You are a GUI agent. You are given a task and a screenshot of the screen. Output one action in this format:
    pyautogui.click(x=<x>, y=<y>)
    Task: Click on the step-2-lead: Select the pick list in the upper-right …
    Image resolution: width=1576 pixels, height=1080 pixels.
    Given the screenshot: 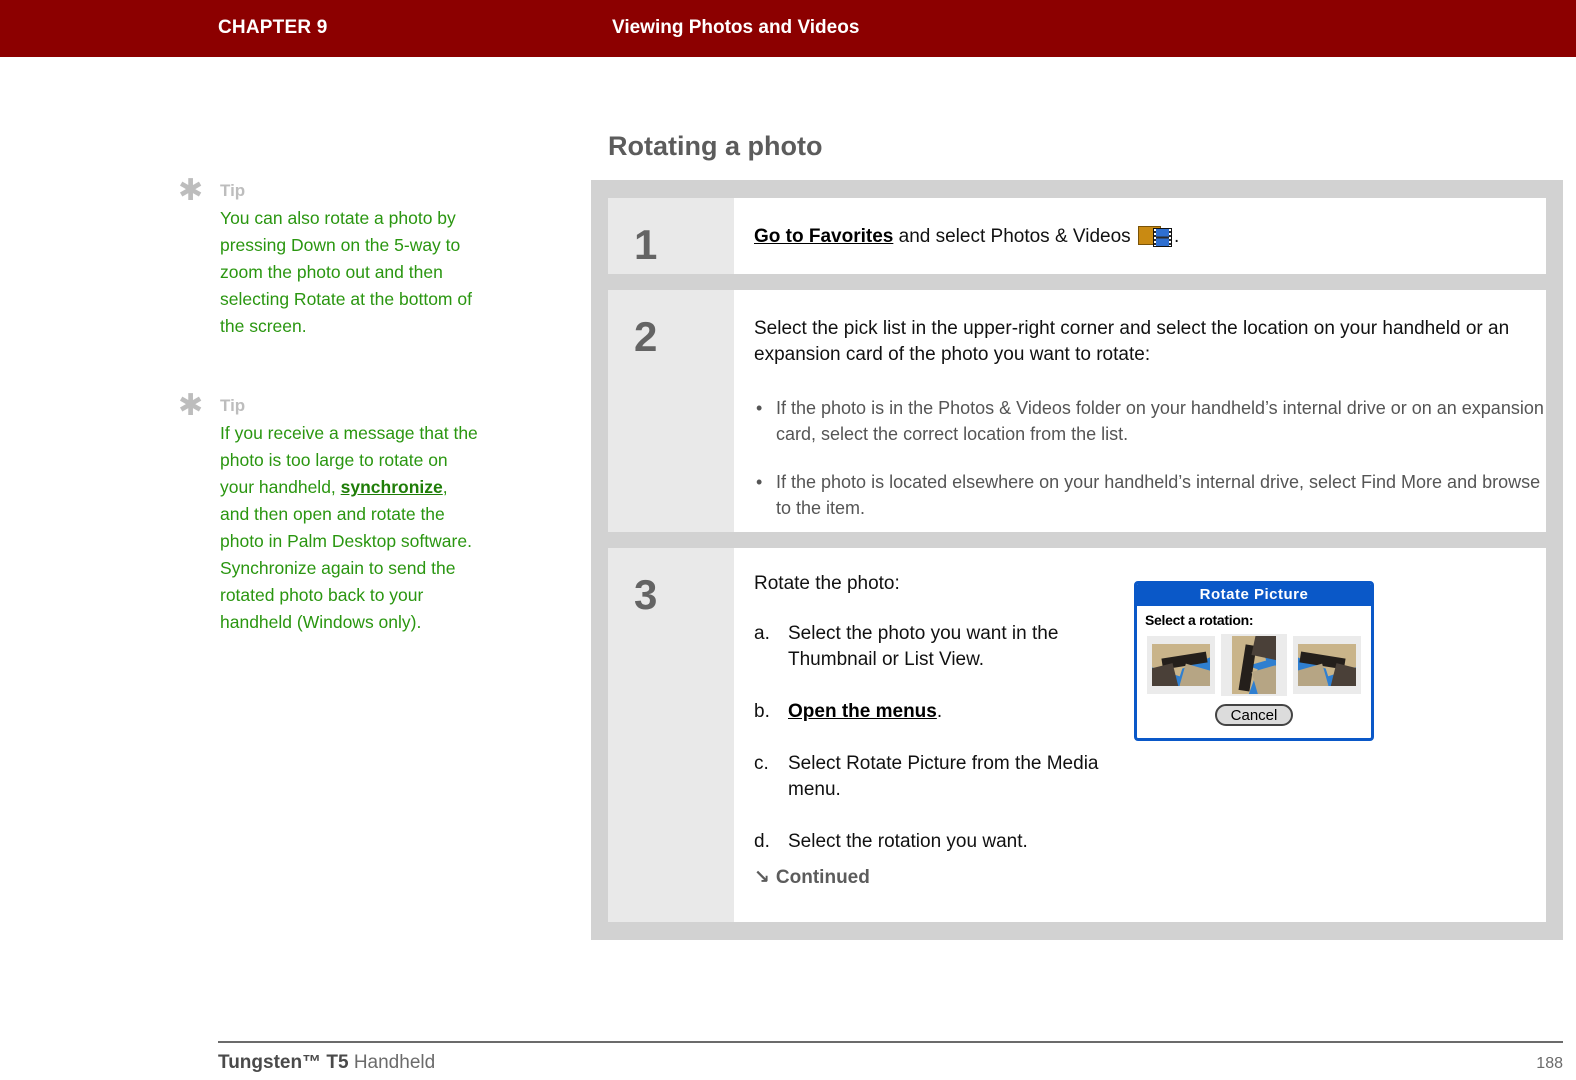 What is the action you would take?
    pyautogui.click(x=1132, y=341)
    